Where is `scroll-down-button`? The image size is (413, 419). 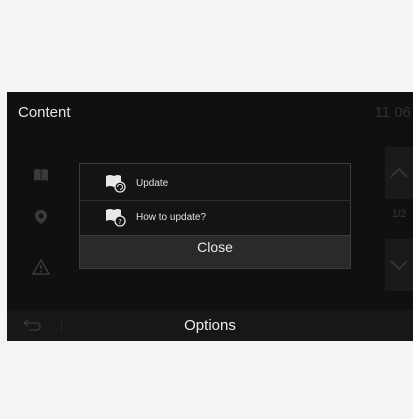 scroll-down-button is located at coordinates (399, 265).